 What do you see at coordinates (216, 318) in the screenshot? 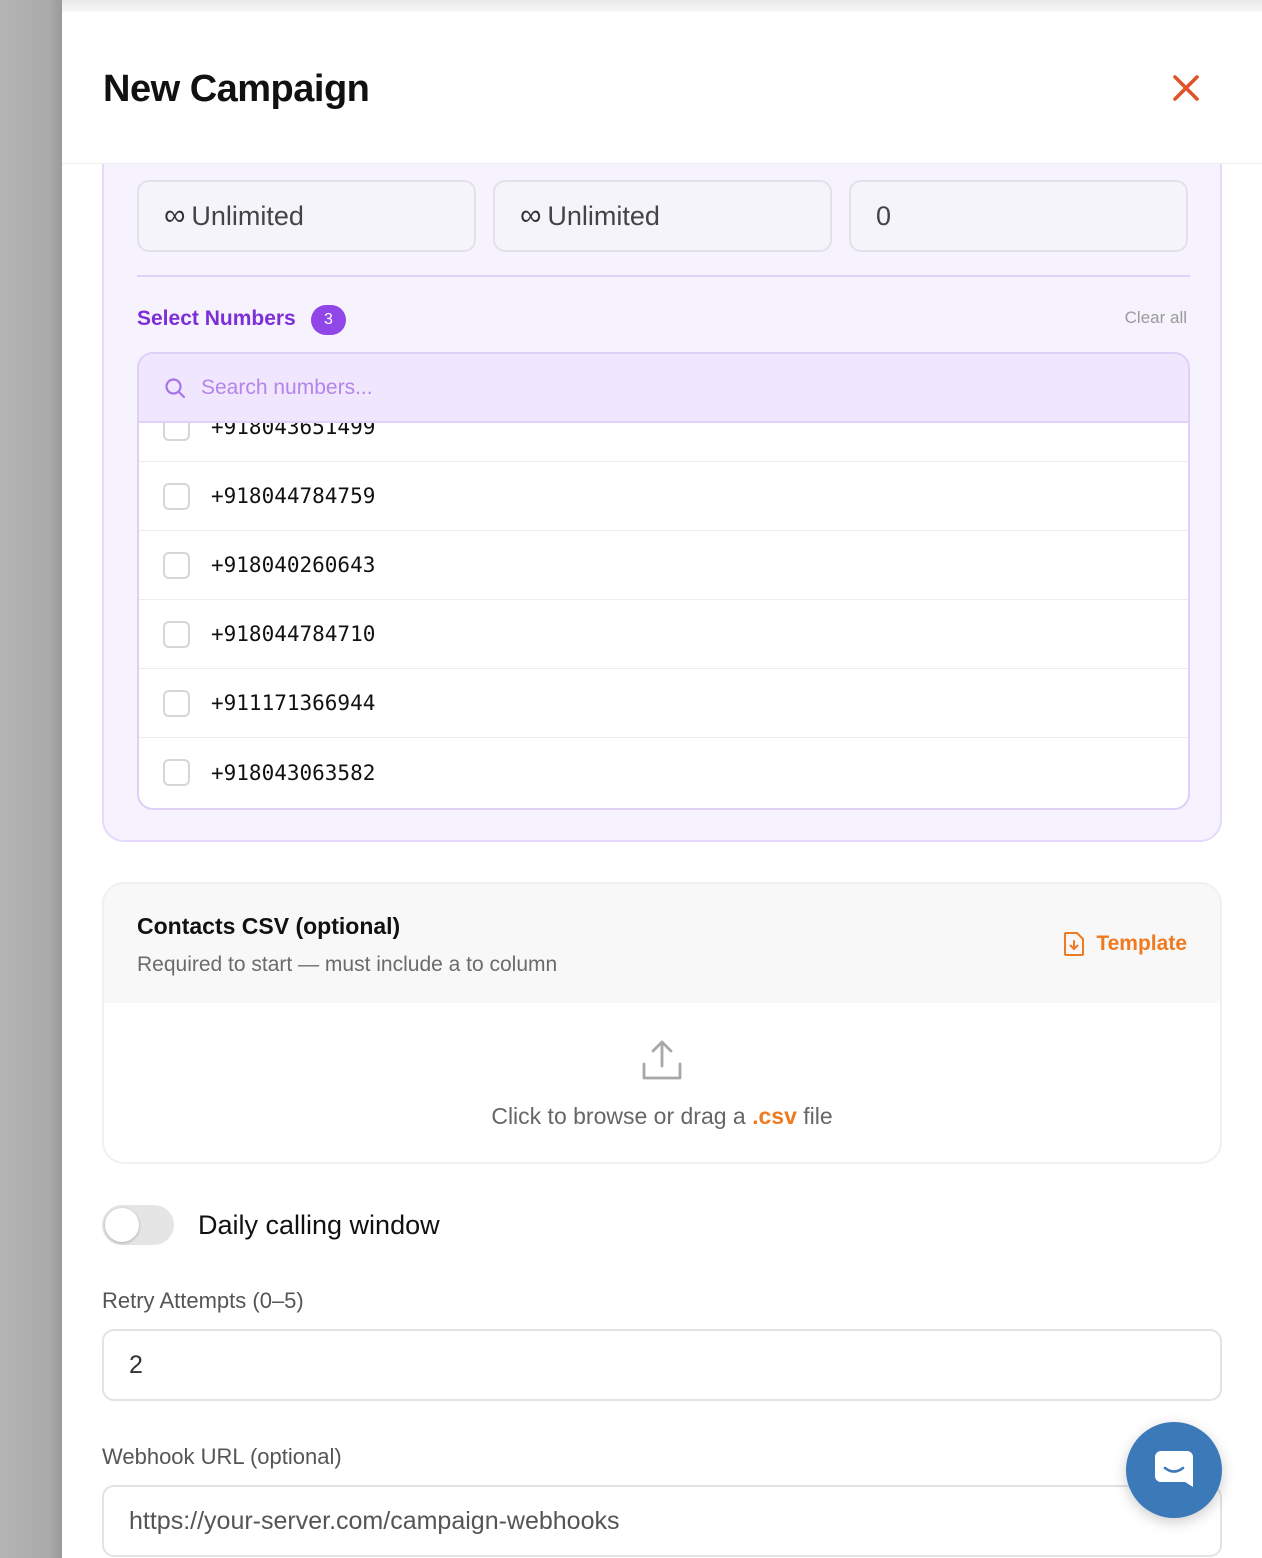
I see `select-numbers-label: Select Numbers` at bounding box center [216, 318].